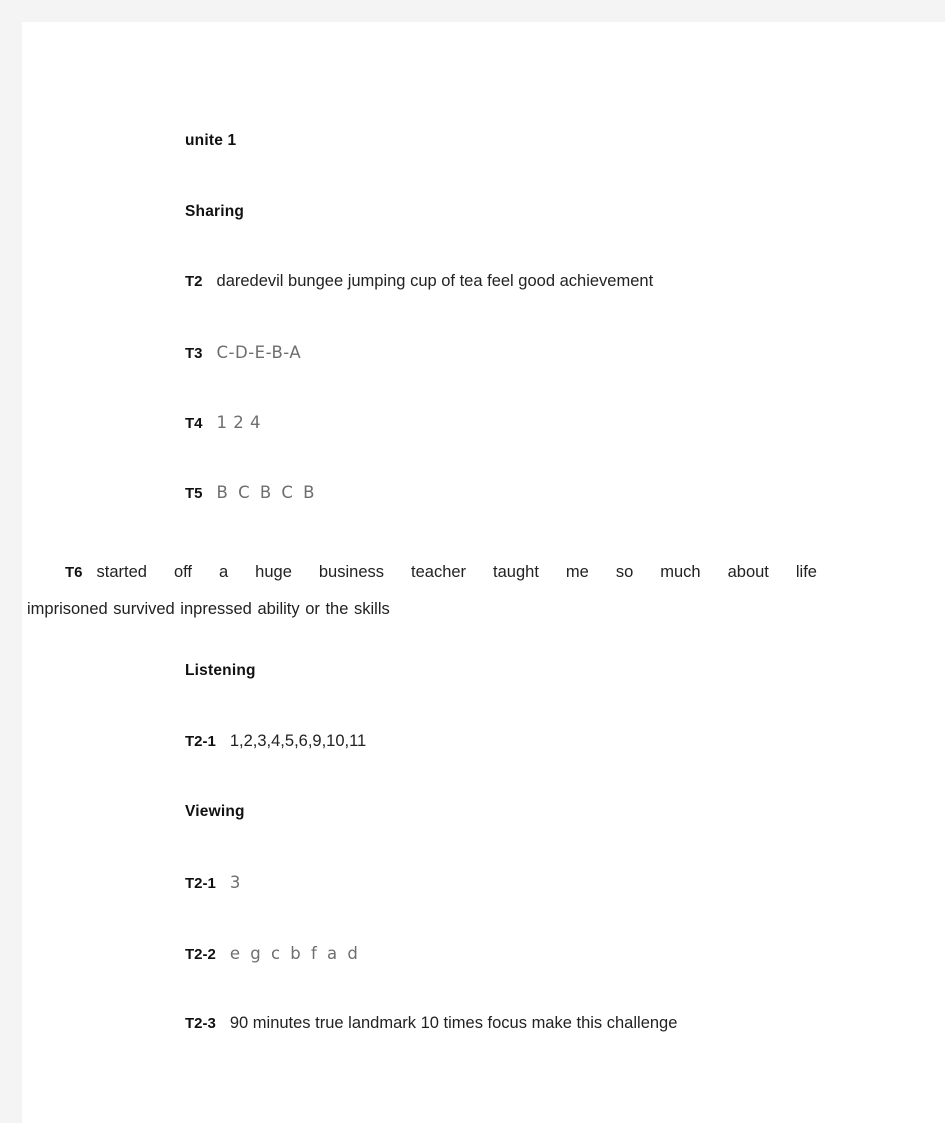  What do you see at coordinates (194, 493) in the screenshot?
I see `answer-tag-t5: T5` at bounding box center [194, 493].